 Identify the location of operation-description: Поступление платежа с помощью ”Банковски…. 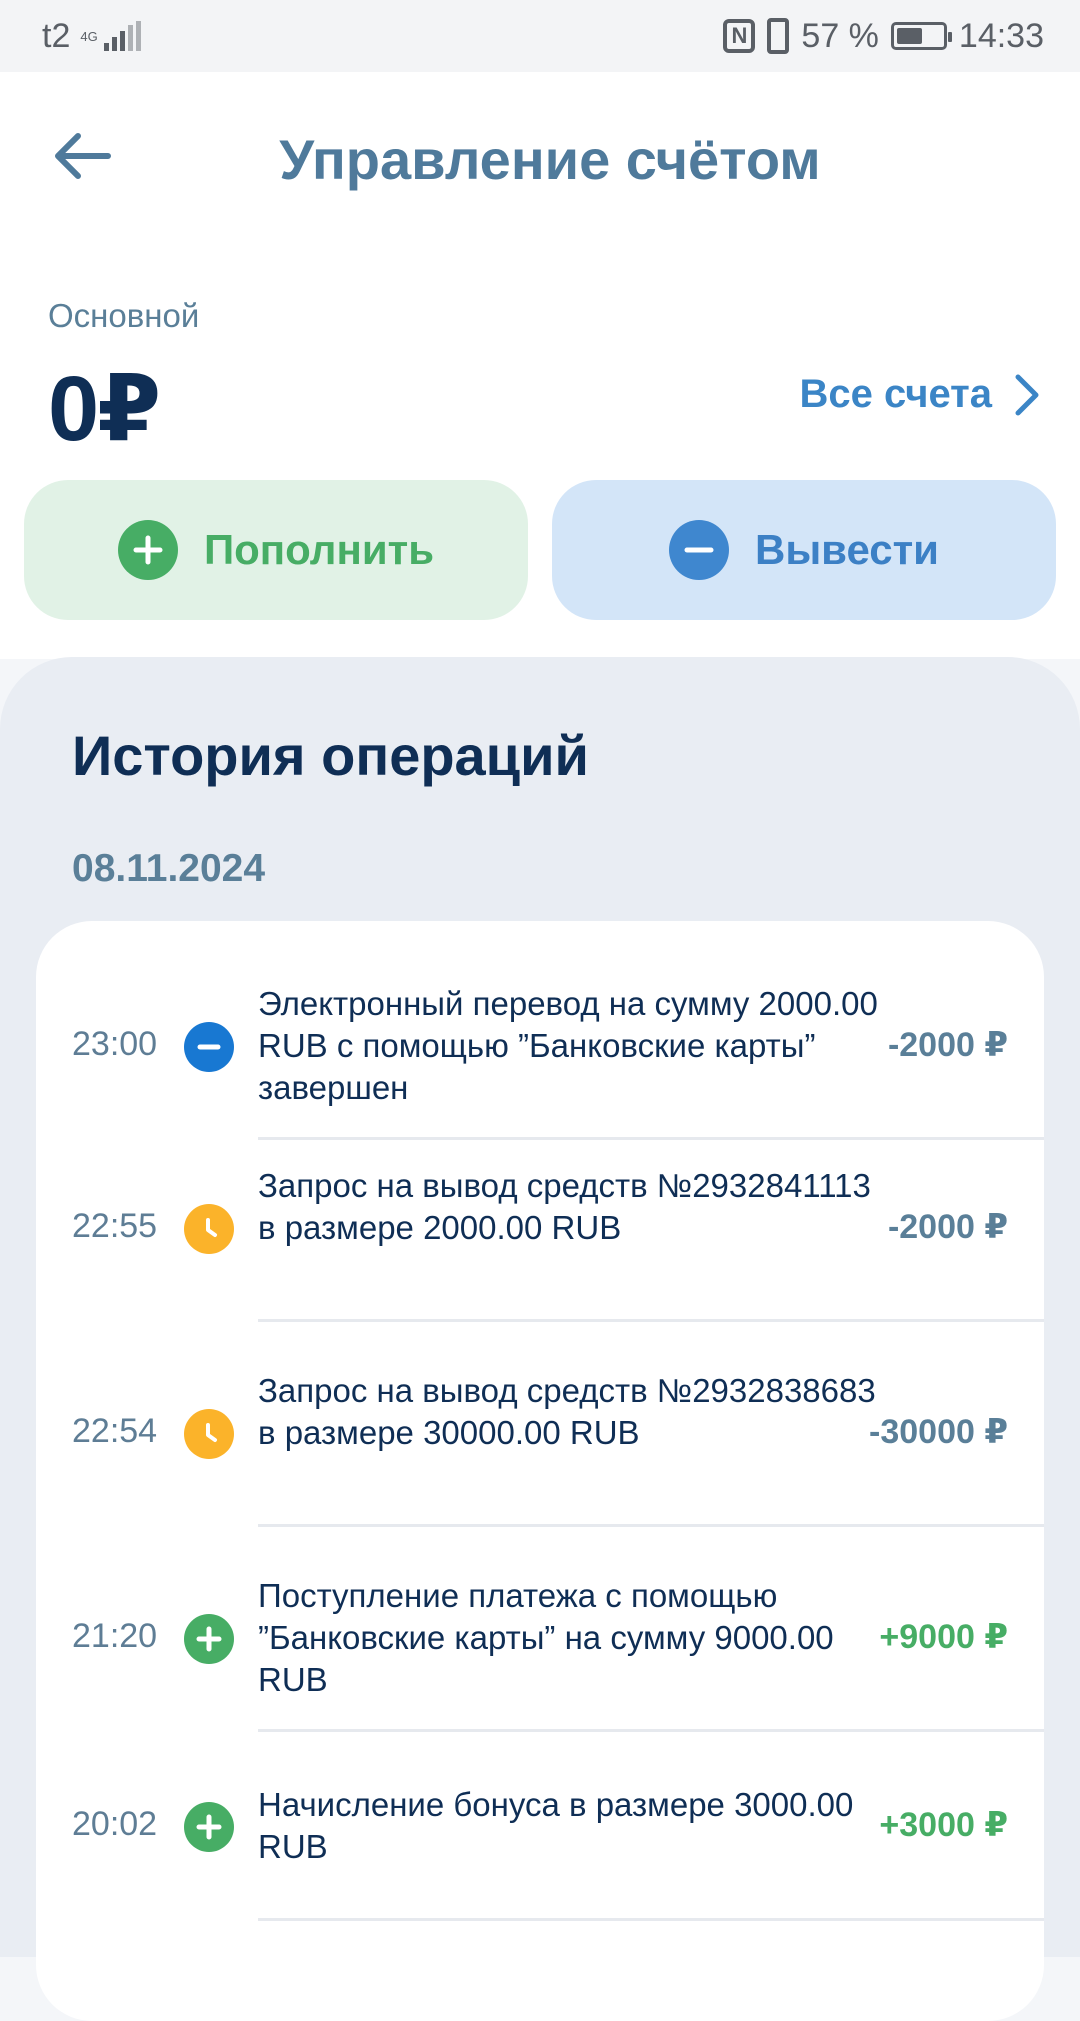
(546, 1637).